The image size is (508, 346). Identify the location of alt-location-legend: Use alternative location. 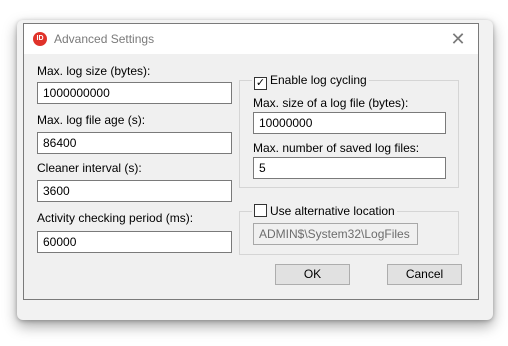
(324, 211).